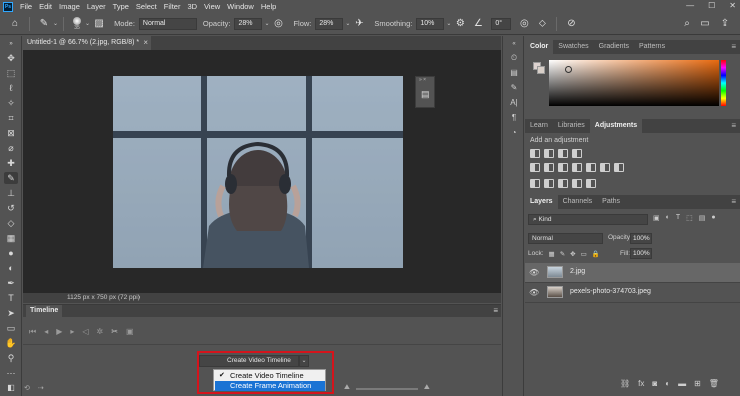 This screenshot has width=740, height=396. I want to click on link-layers-icon: ⛓, so click(625, 383).